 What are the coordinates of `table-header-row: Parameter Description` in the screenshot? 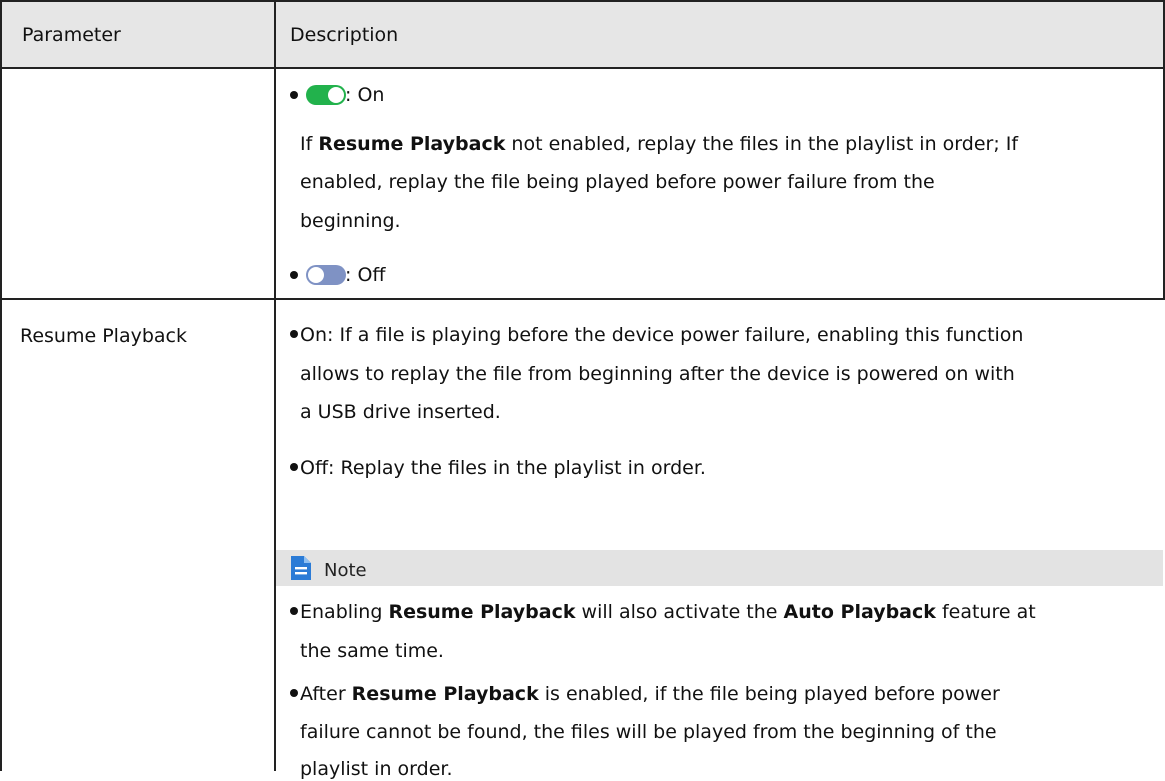 It's located at (582, 34).